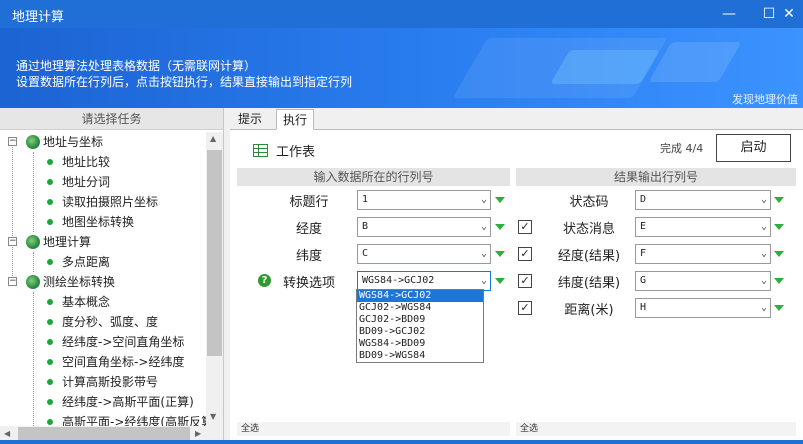 The image size is (803, 444). I want to click on task-panel-header: 请选择任务, so click(111, 119).